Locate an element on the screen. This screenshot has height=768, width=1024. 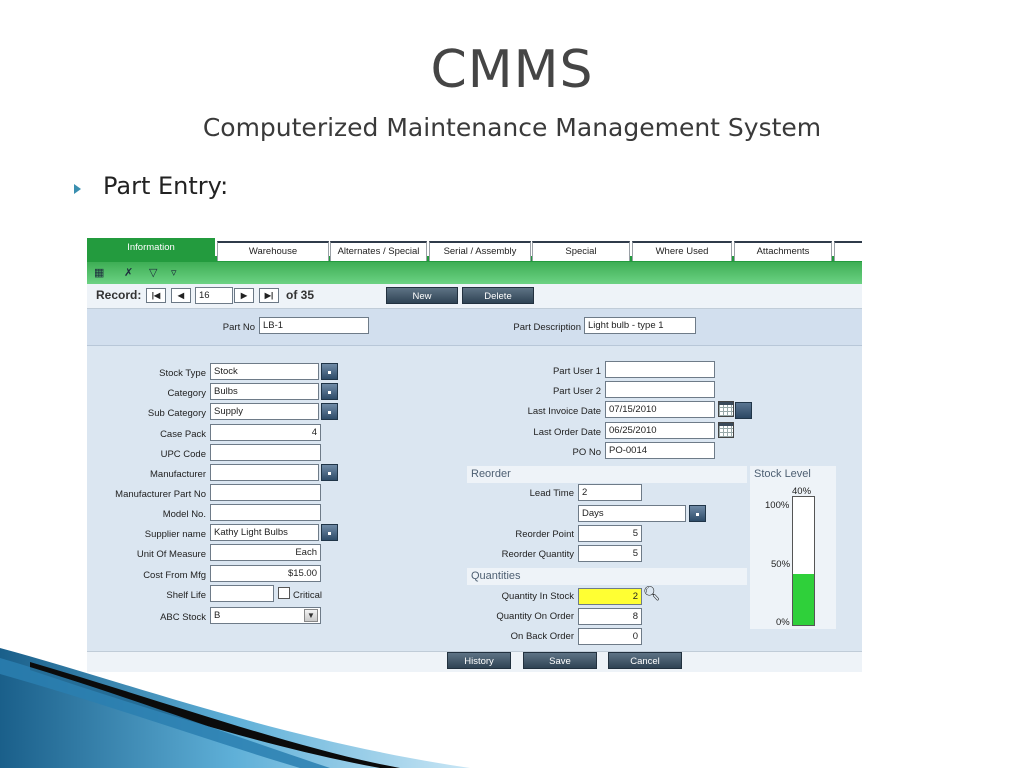
stock-level-title: Stock Level is located at coordinates (793, 474).